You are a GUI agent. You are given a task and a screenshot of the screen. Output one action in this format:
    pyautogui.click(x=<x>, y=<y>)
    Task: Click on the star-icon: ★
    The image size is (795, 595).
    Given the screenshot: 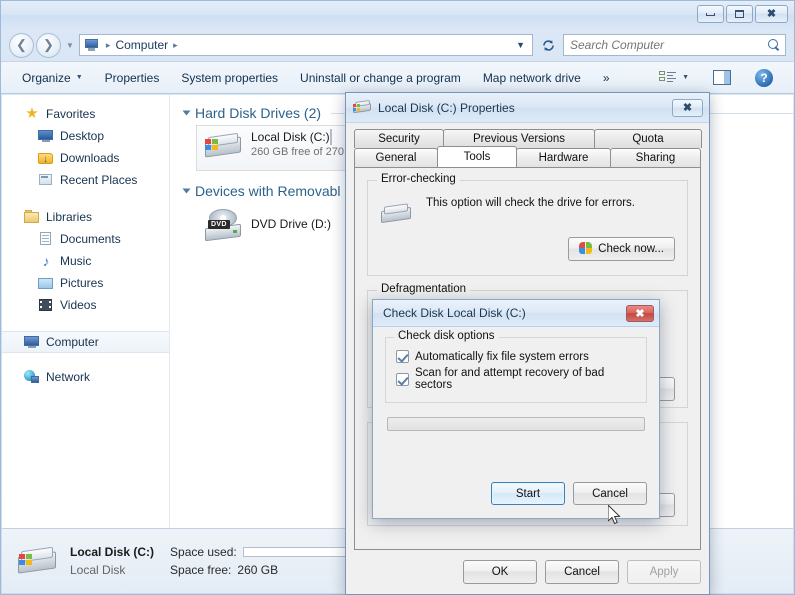 What is the action you would take?
    pyautogui.click(x=32, y=113)
    